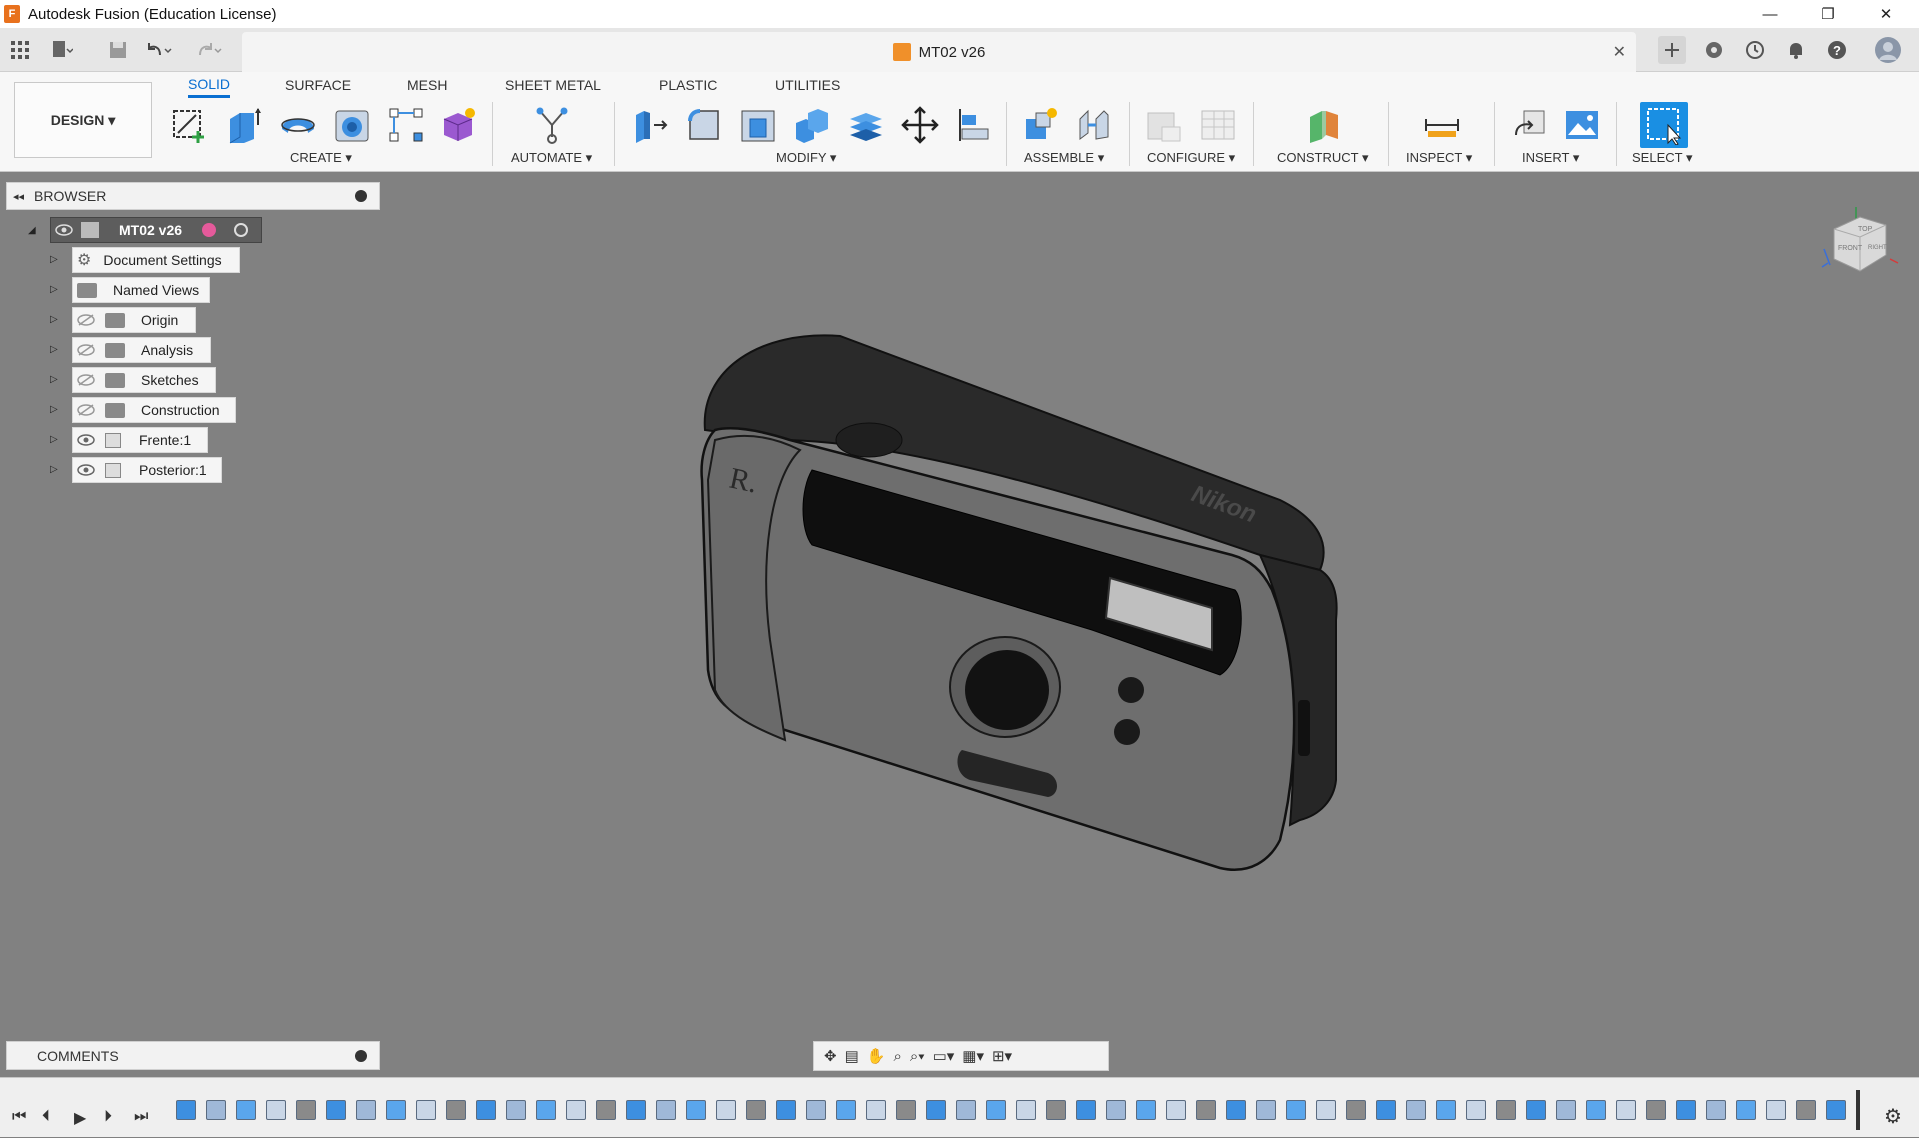  What do you see at coordinates (458, 125) in the screenshot?
I see `create-form-icon` at bounding box center [458, 125].